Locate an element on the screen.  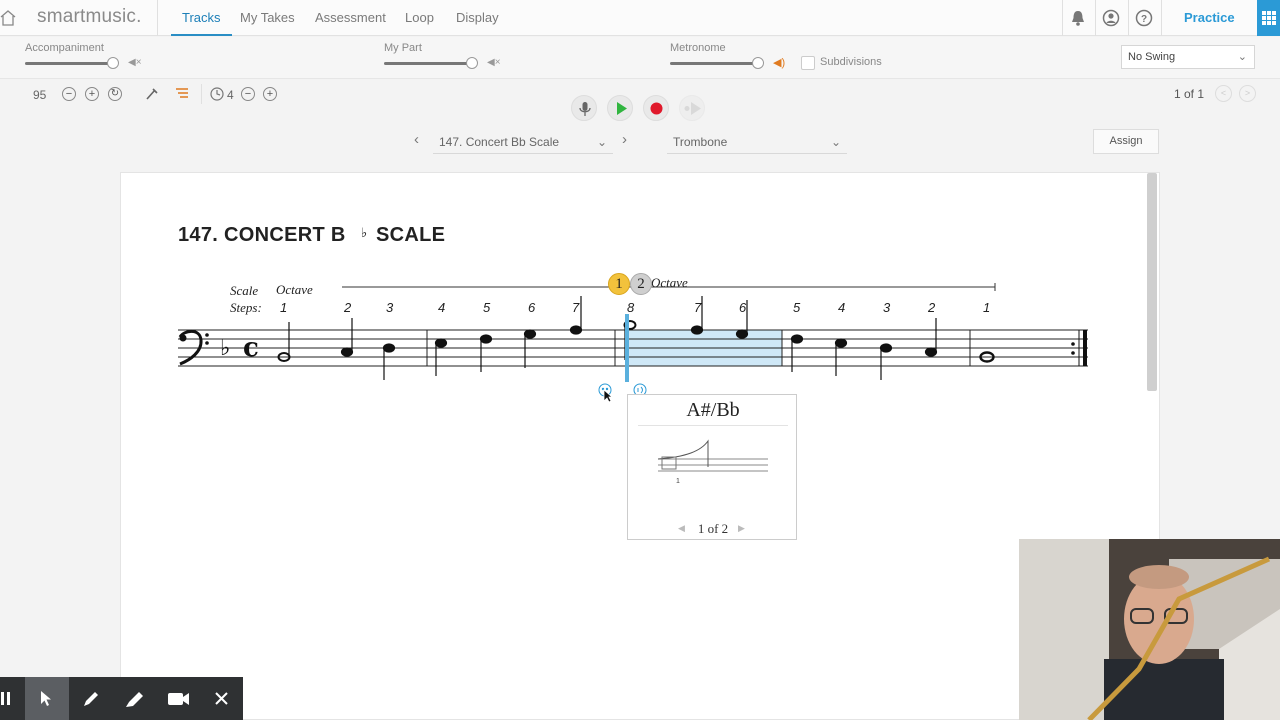
common-time-signature: c is located at coordinates (251, 348).